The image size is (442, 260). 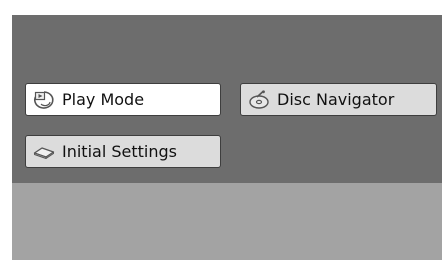 I want to click on initial-settings-label: Initial Settings, so click(x=119, y=151).